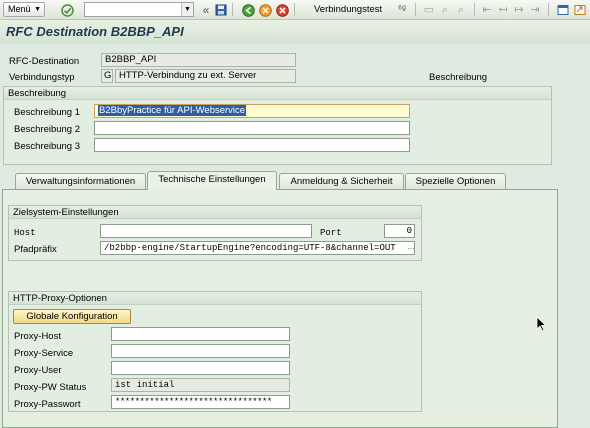 This screenshot has width=590, height=428. Describe the element at coordinates (205, 76) in the screenshot. I see `connection-type-text-field: HTTP-Verbindung zu ext. Server` at that location.